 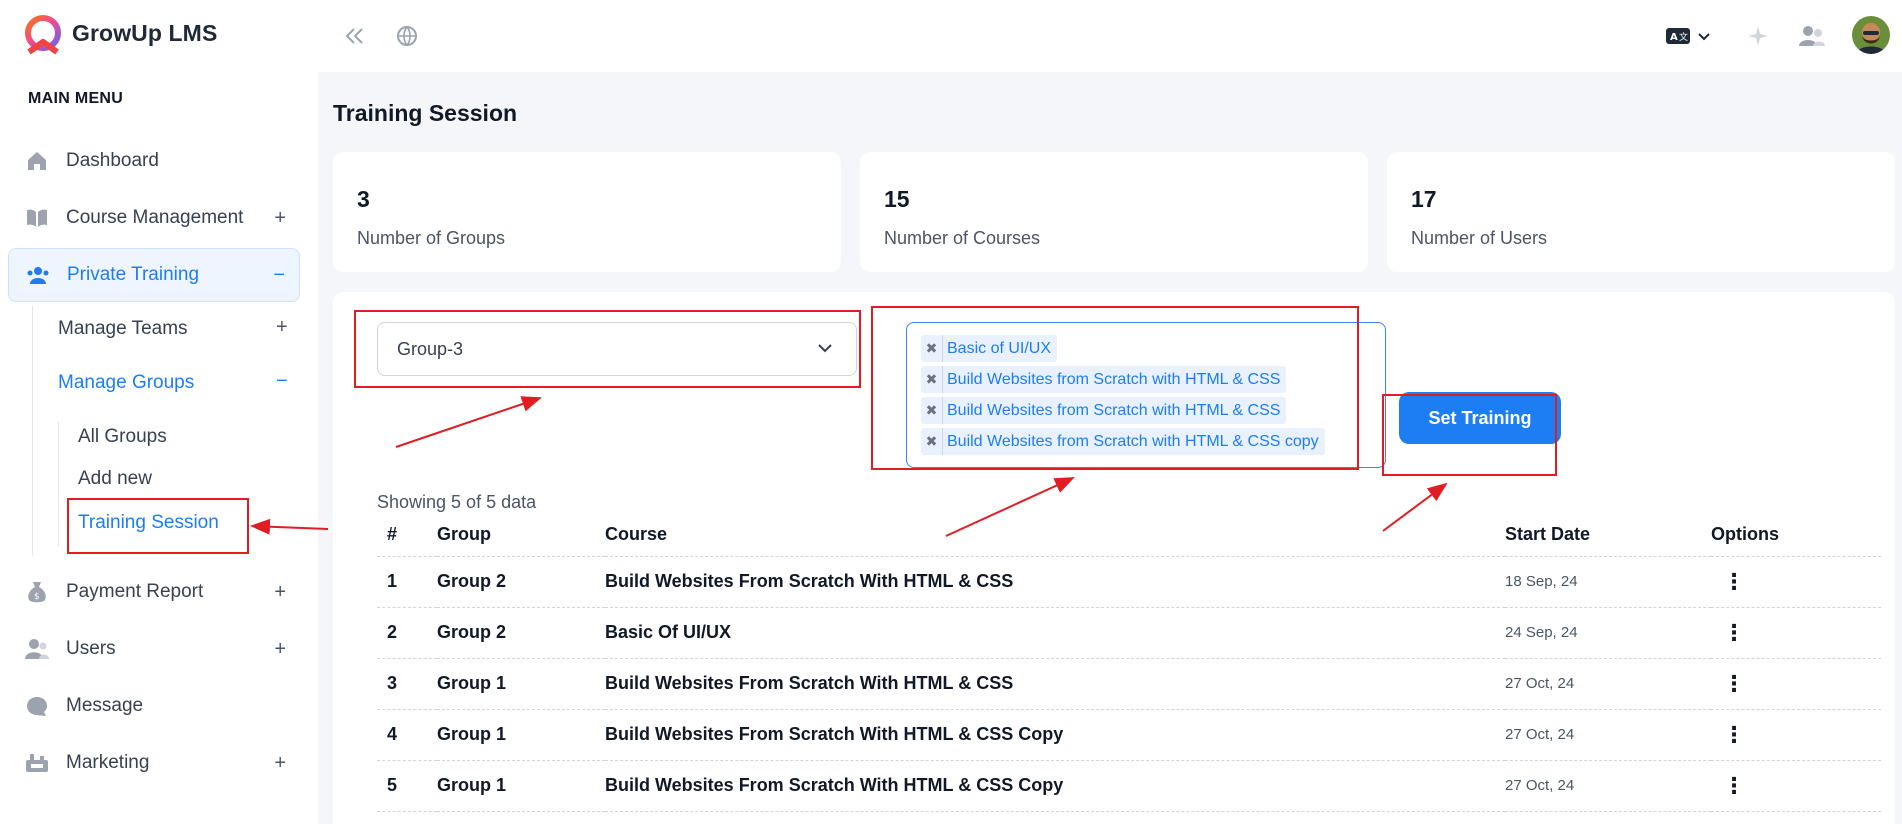 I want to click on sidebar-item-label: Course Management, so click(x=155, y=217).